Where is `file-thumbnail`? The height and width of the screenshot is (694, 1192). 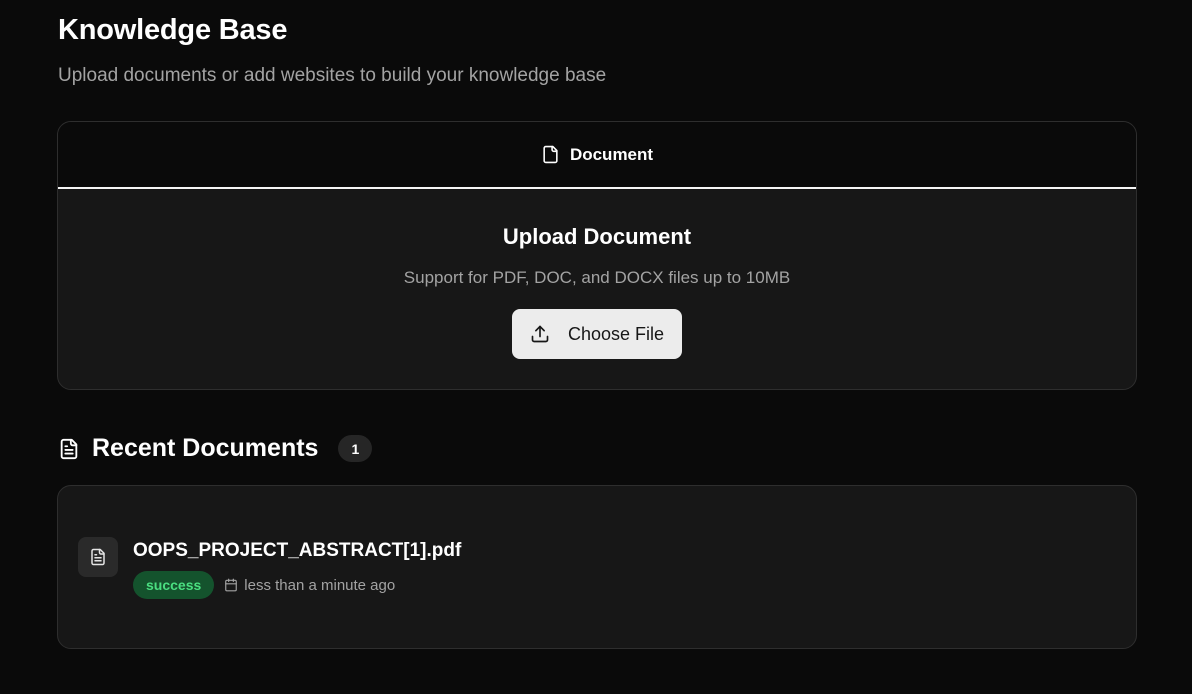 file-thumbnail is located at coordinates (98, 557).